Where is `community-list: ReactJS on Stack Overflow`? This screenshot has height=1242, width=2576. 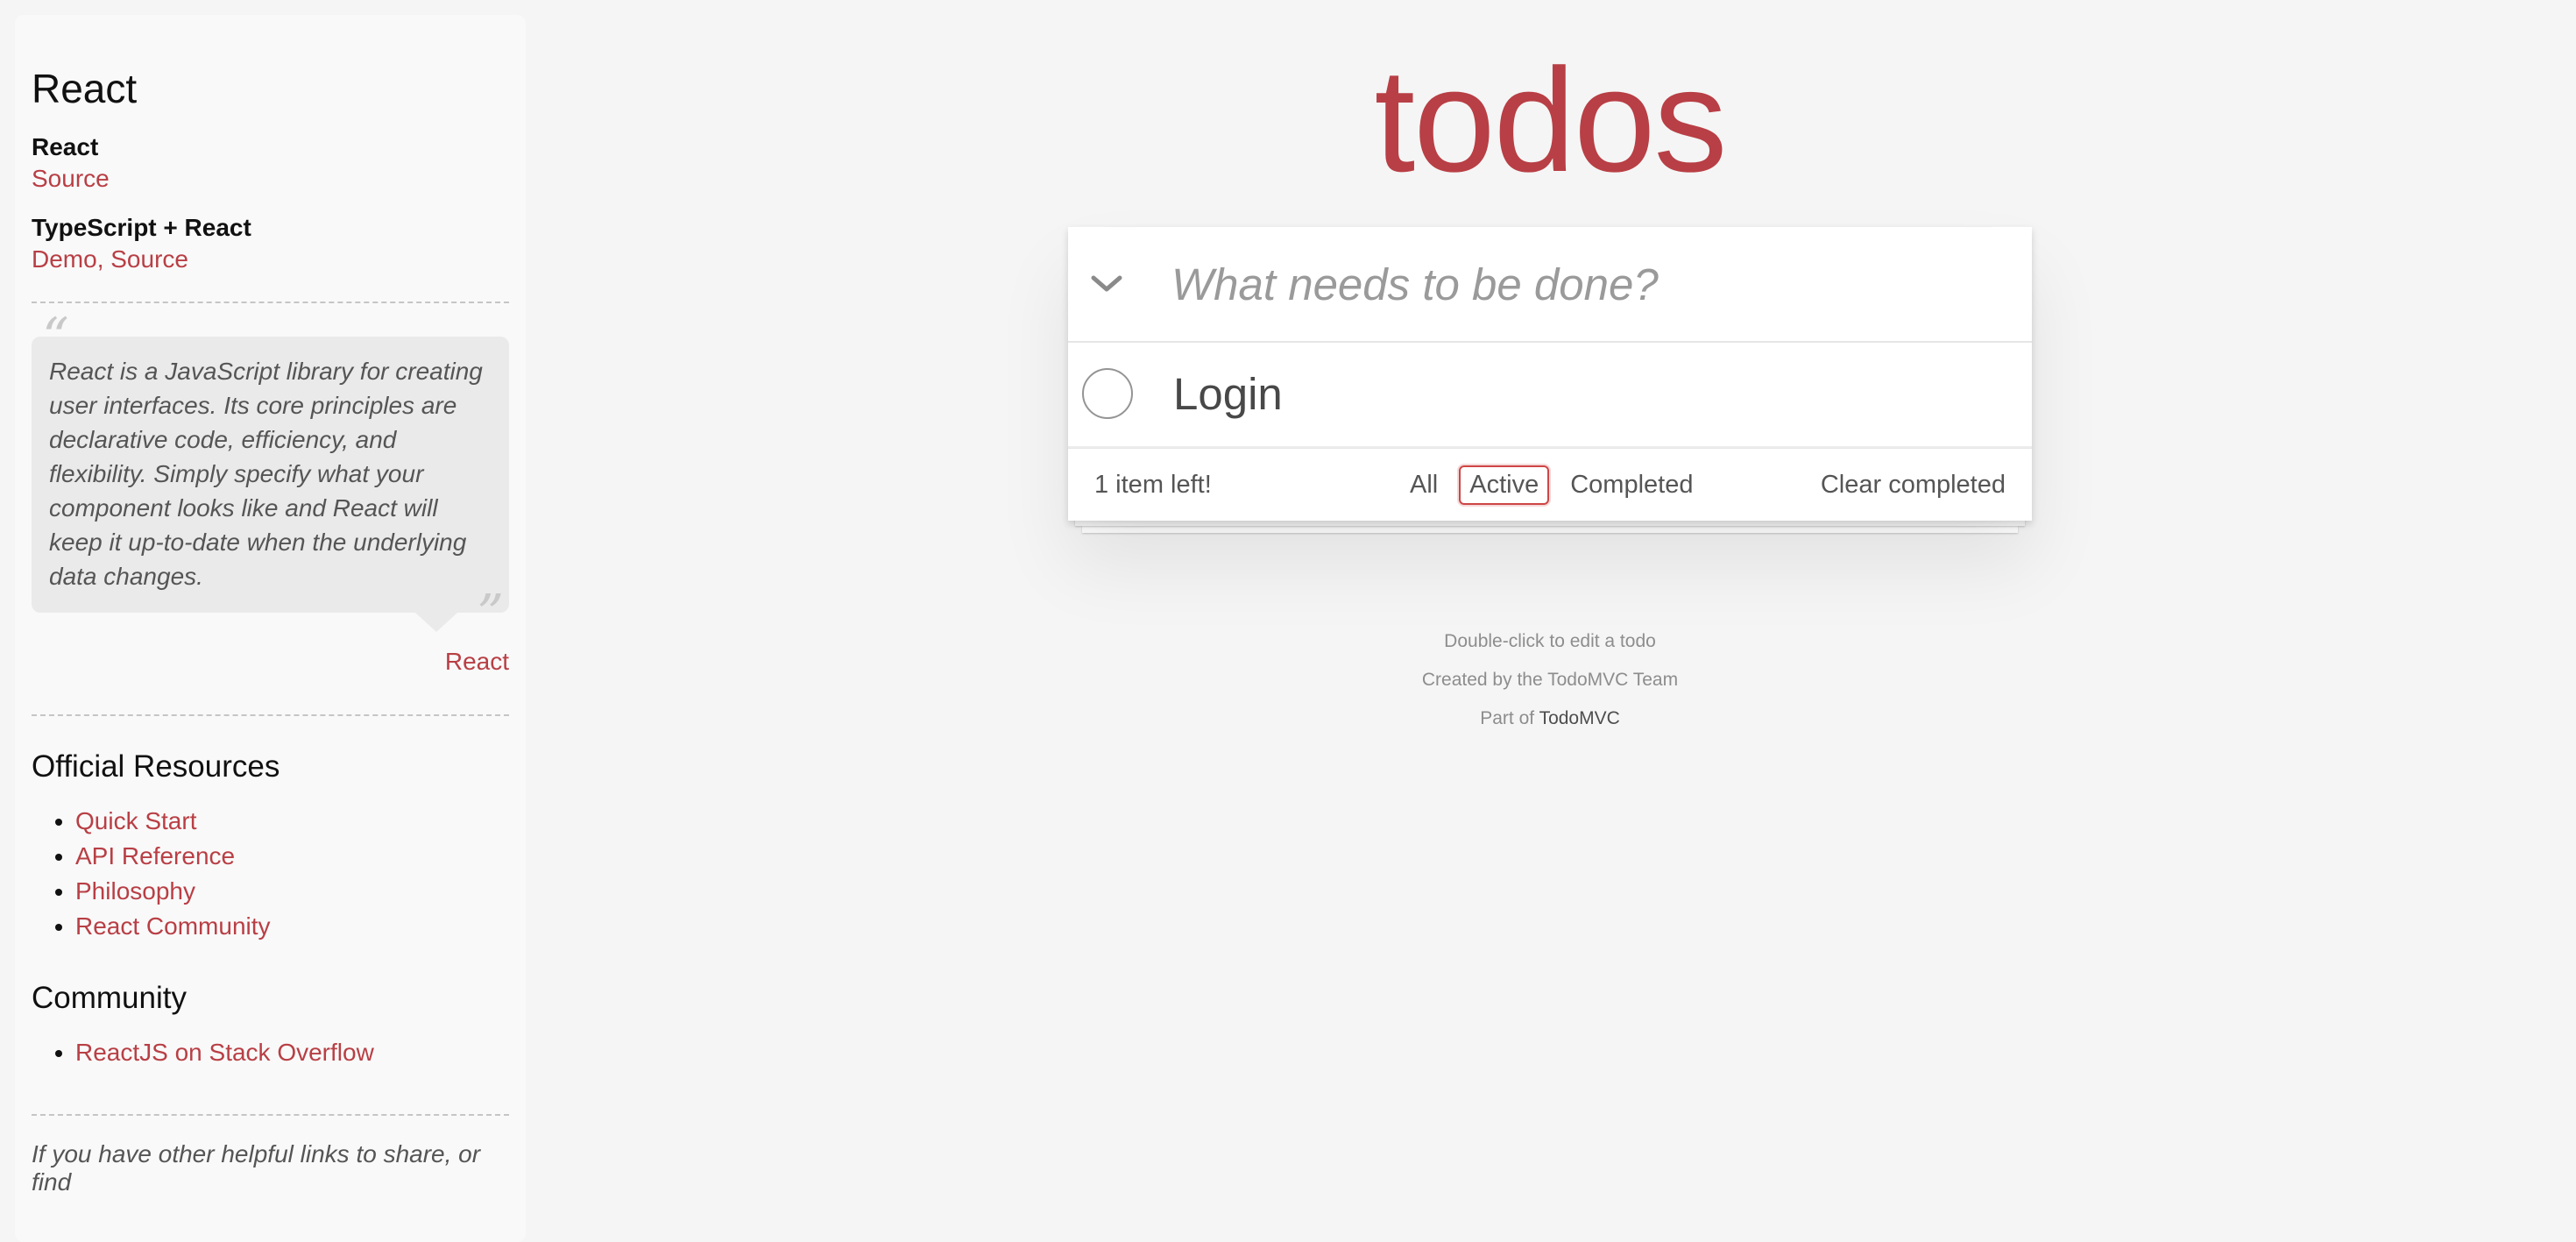 community-list: ReactJS on Stack Overflow is located at coordinates (270, 1052).